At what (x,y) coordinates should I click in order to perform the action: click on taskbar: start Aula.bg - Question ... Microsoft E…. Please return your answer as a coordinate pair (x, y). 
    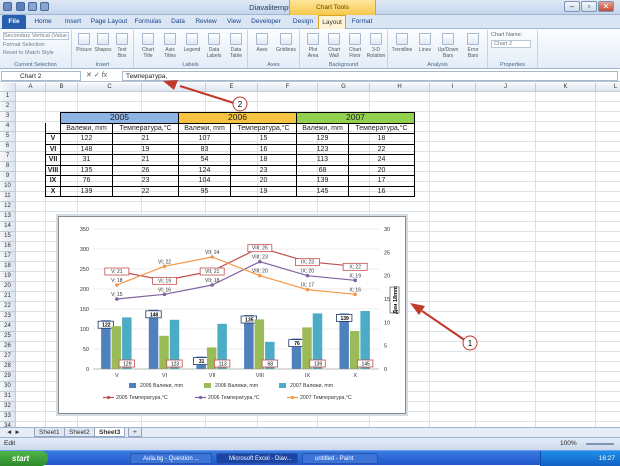
    Looking at the image, I should click on (310, 458).